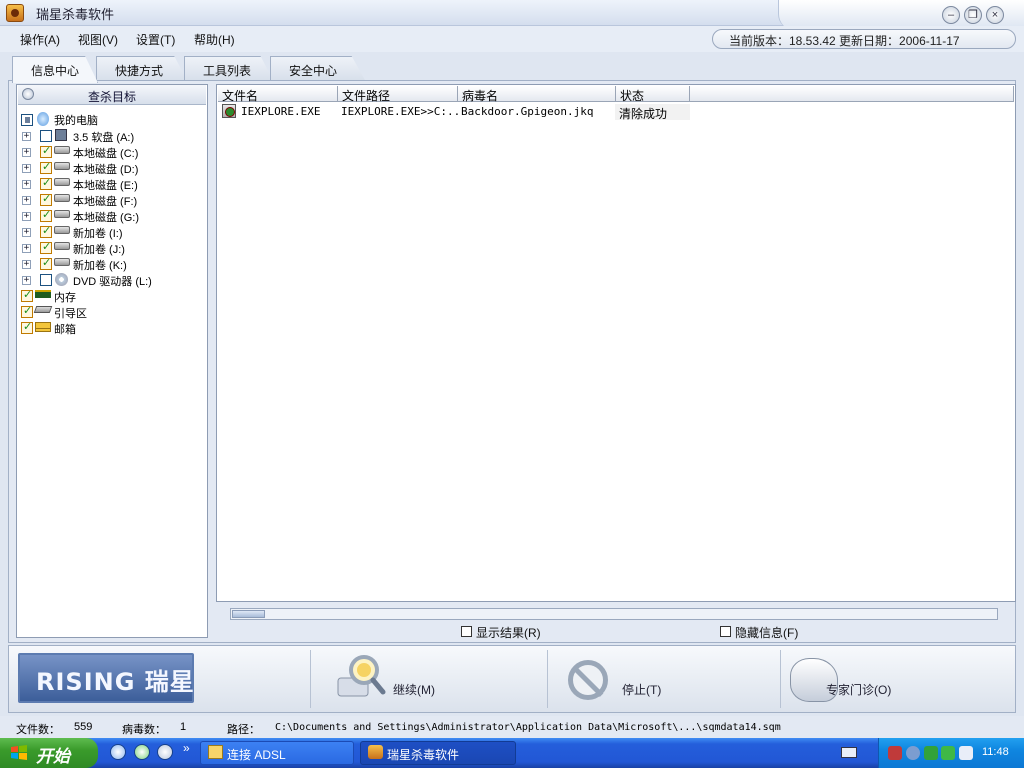  Describe the element at coordinates (98, 233) in the screenshot. I see `tree-label-volume-i: 新加卷 (I:)` at that location.